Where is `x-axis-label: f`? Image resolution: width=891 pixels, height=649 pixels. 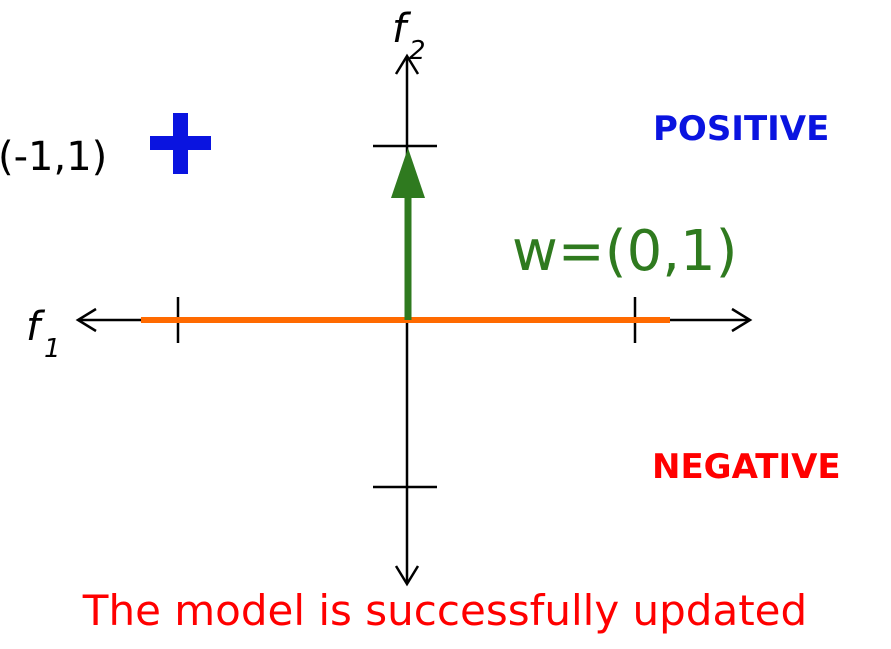 x-axis-label: f is located at coordinates (36, 327).